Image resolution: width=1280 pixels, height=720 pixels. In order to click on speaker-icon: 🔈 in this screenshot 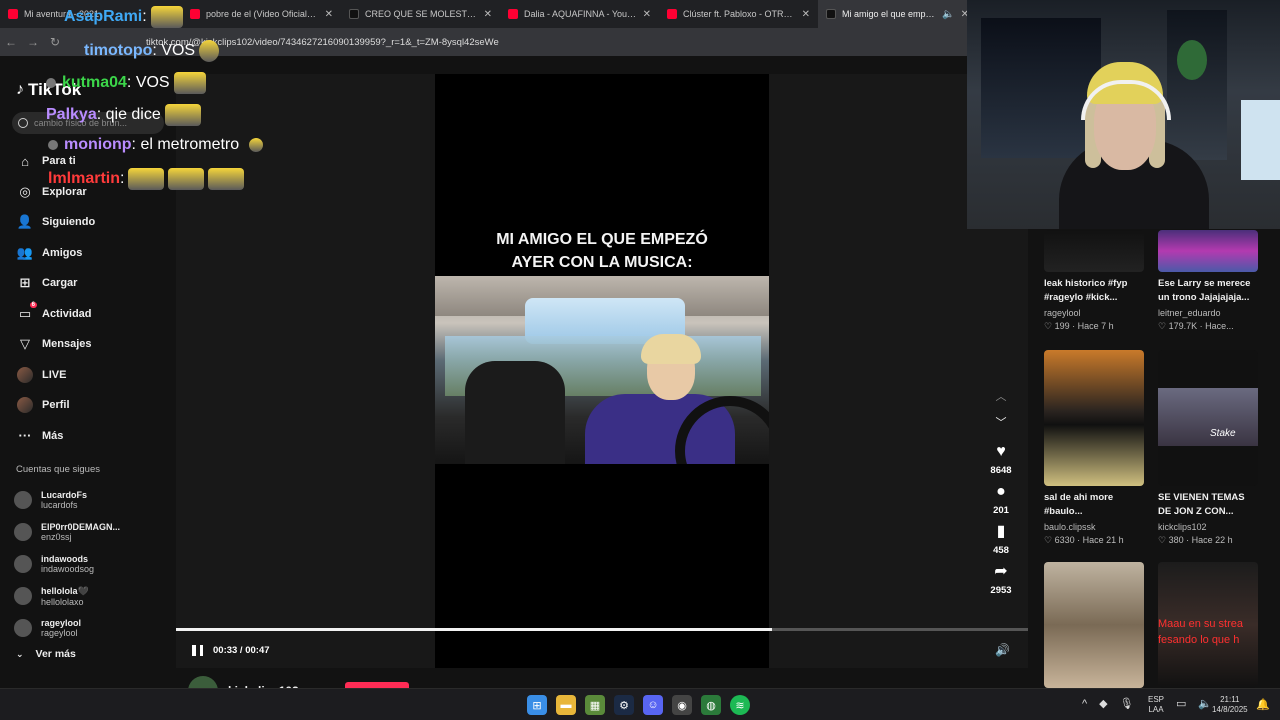, I will do `click(1205, 703)`.